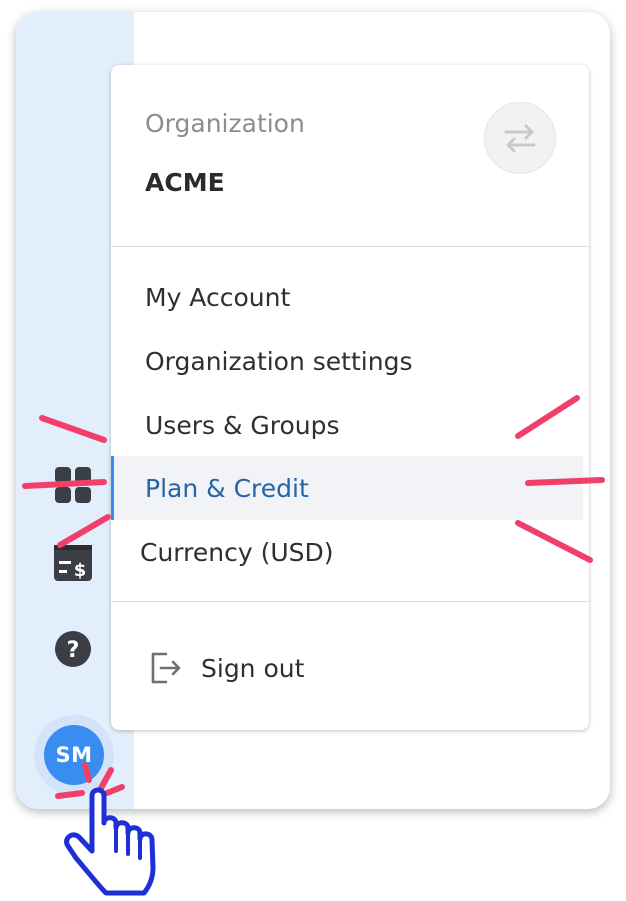  I want to click on switch-arrows-icon, so click(520, 138).